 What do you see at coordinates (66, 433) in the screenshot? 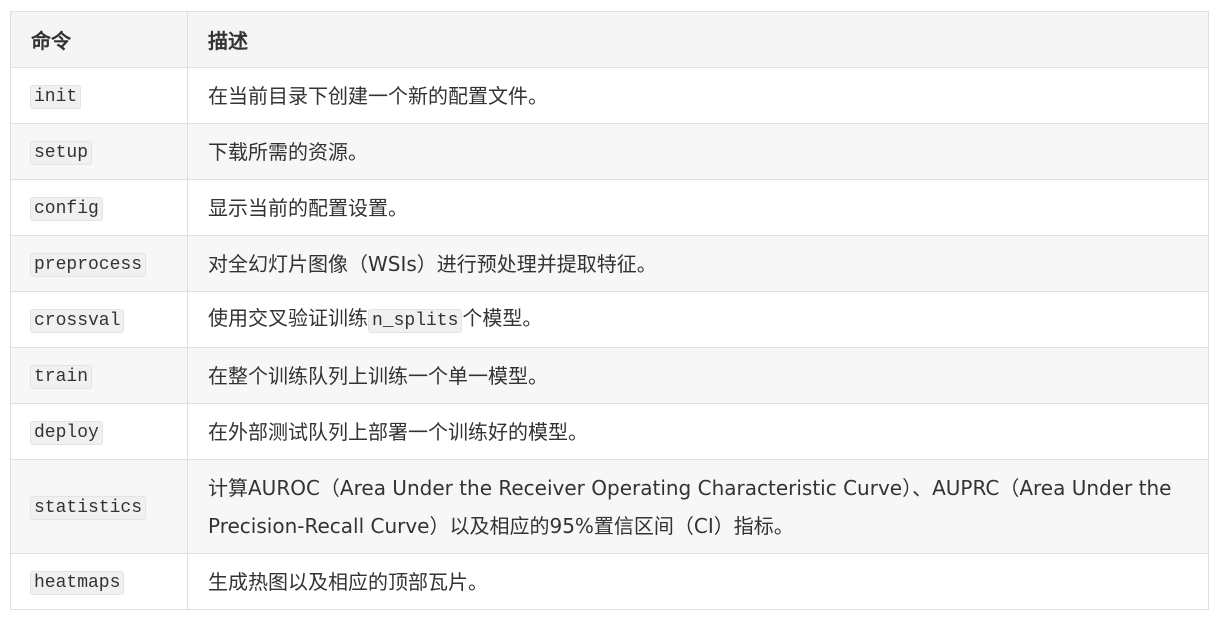
I see `command-code: deploy` at bounding box center [66, 433].